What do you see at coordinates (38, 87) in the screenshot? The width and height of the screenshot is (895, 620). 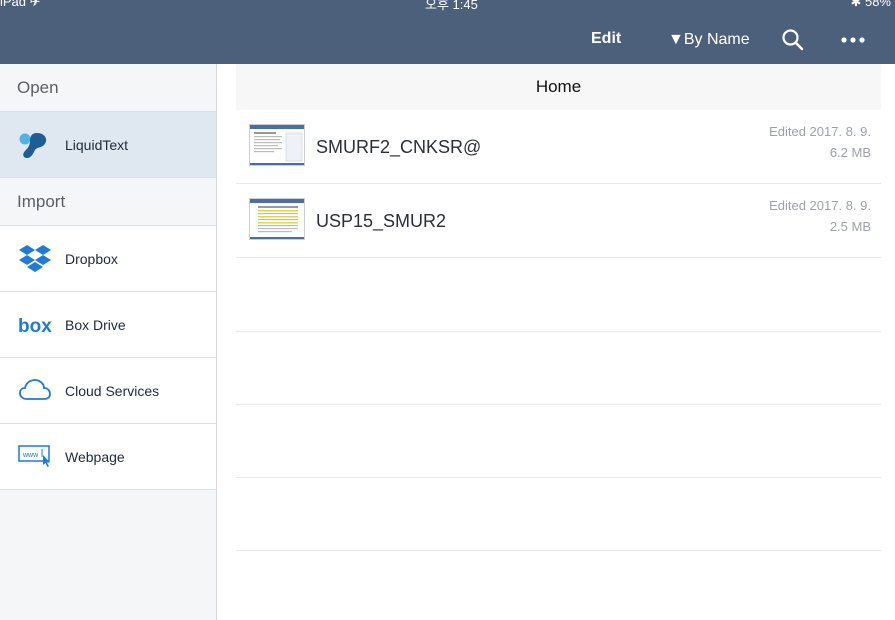 I see `open-section-header: Open` at bounding box center [38, 87].